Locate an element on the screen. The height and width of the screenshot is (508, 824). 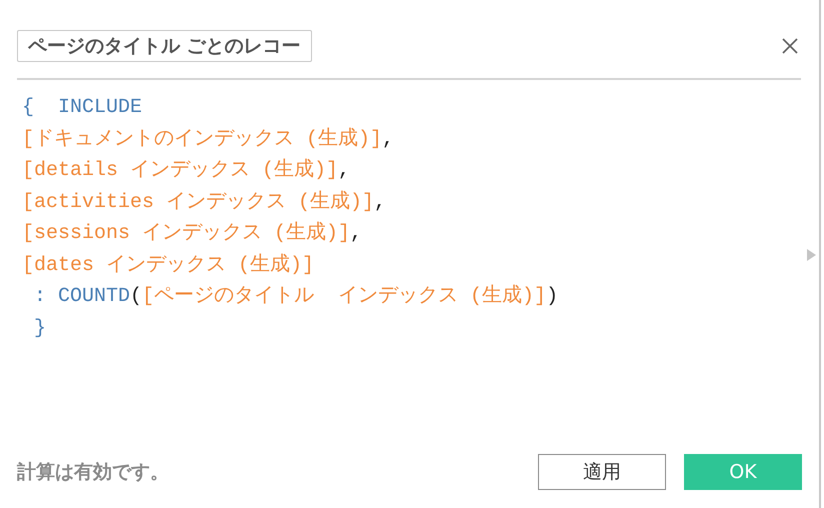
code-field: [ページのタイトル インデックス (生成)] is located at coordinates (344, 296).